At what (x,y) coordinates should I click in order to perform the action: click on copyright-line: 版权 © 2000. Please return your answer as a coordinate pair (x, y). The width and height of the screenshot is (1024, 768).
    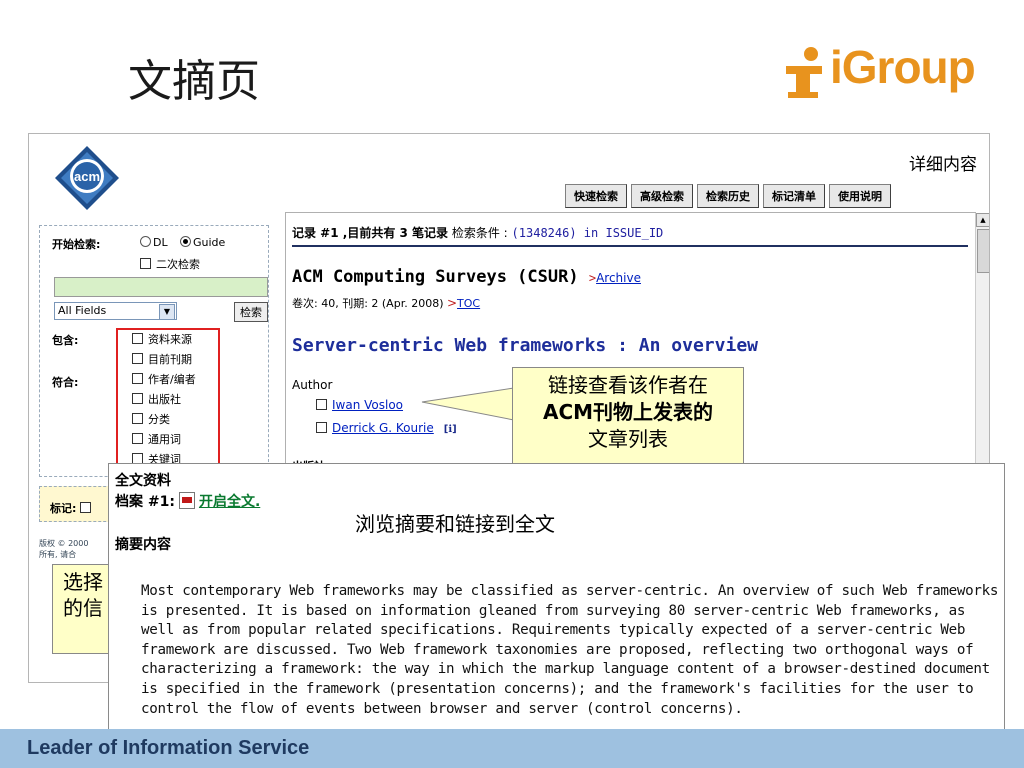
    Looking at the image, I should click on (64, 543).